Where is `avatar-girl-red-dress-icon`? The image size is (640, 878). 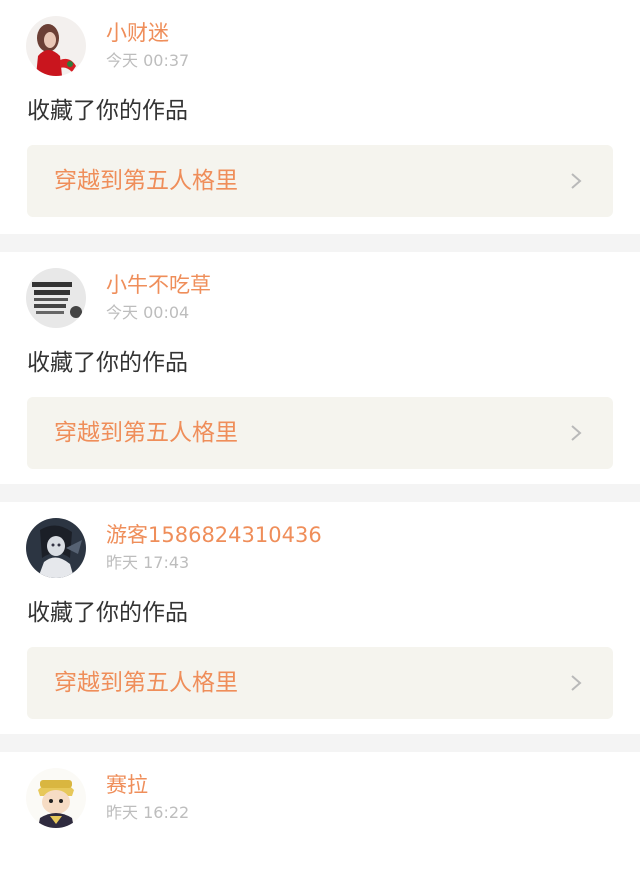
avatar-girl-red-dress-icon is located at coordinates (56, 46).